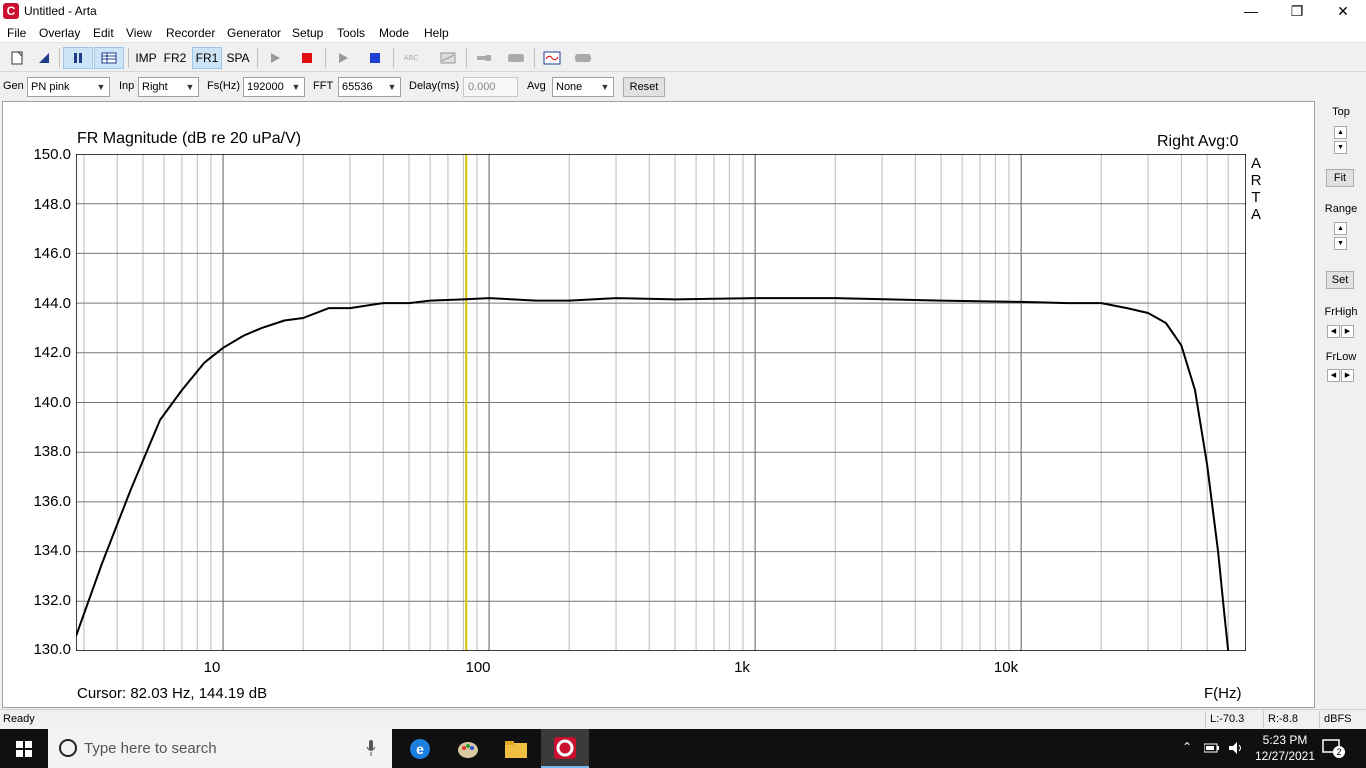  I want to click on taskbar-search-box: Type here to search, so click(220, 748).